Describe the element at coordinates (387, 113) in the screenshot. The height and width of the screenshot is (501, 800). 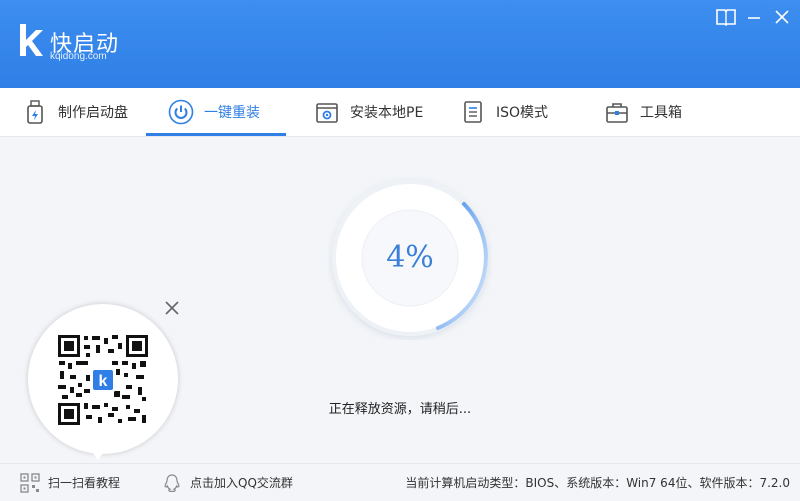
I see `tab-label: 安装本地PE` at that location.